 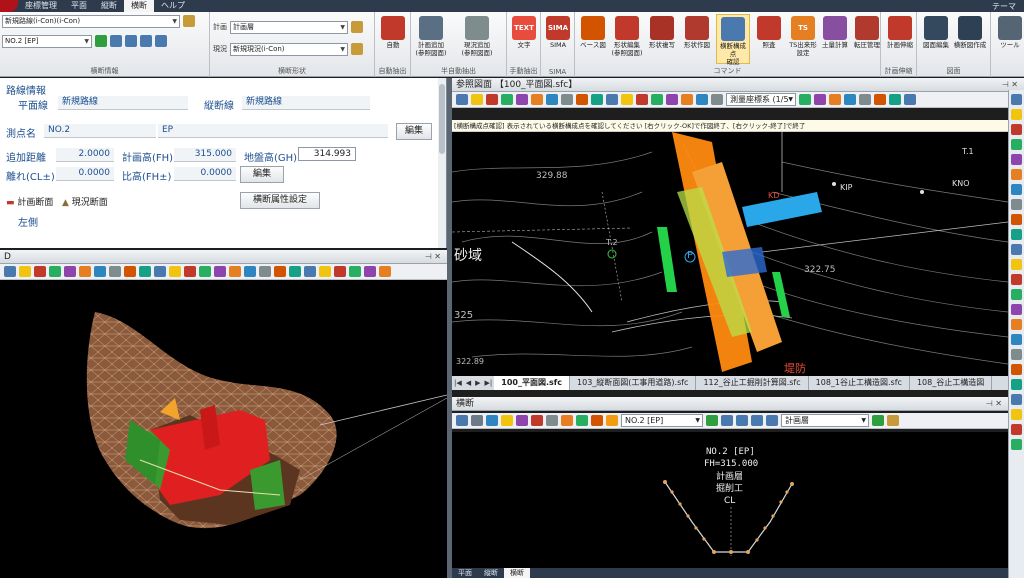 What do you see at coordinates (109, 6) in the screenshot?
I see `menu-item-profile: 縦断` at bounding box center [109, 6].